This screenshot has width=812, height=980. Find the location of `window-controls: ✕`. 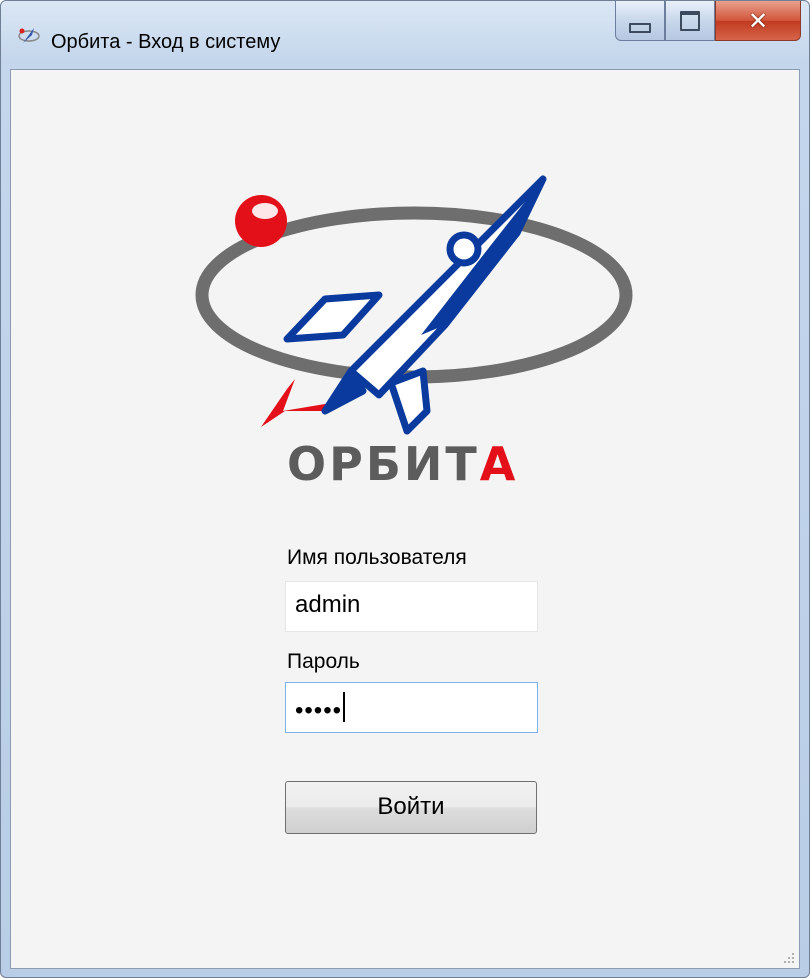

window-controls: ✕ is located at coordinates (708, 23).